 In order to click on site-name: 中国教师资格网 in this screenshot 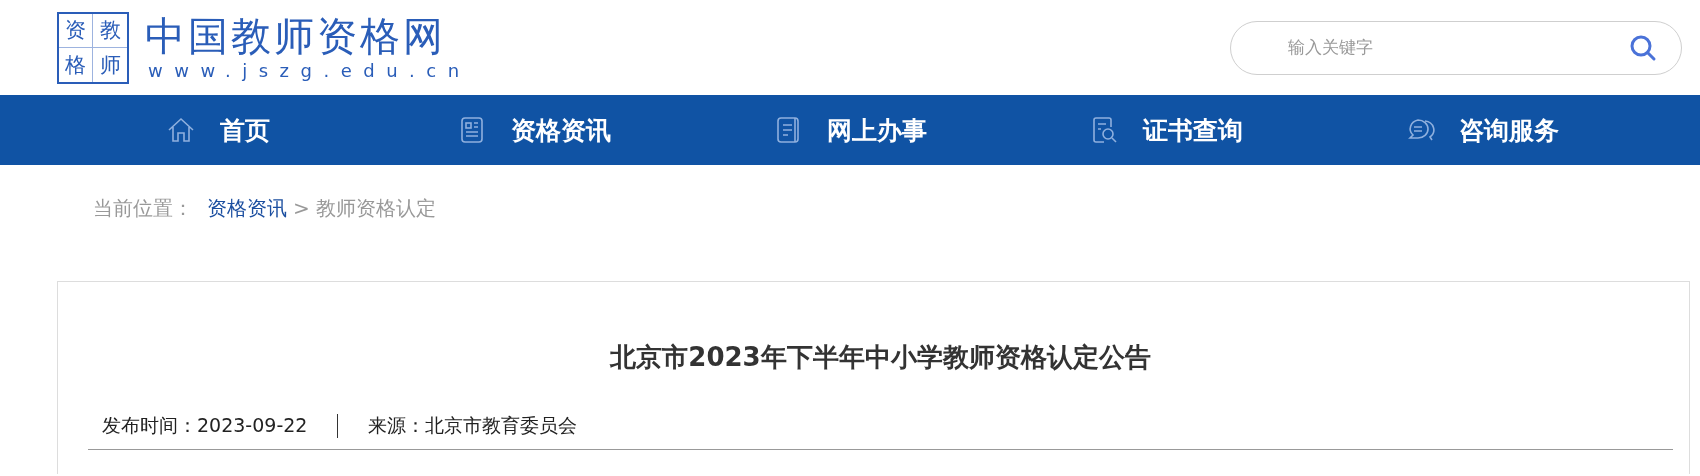, I will do `click(296, 35)`.